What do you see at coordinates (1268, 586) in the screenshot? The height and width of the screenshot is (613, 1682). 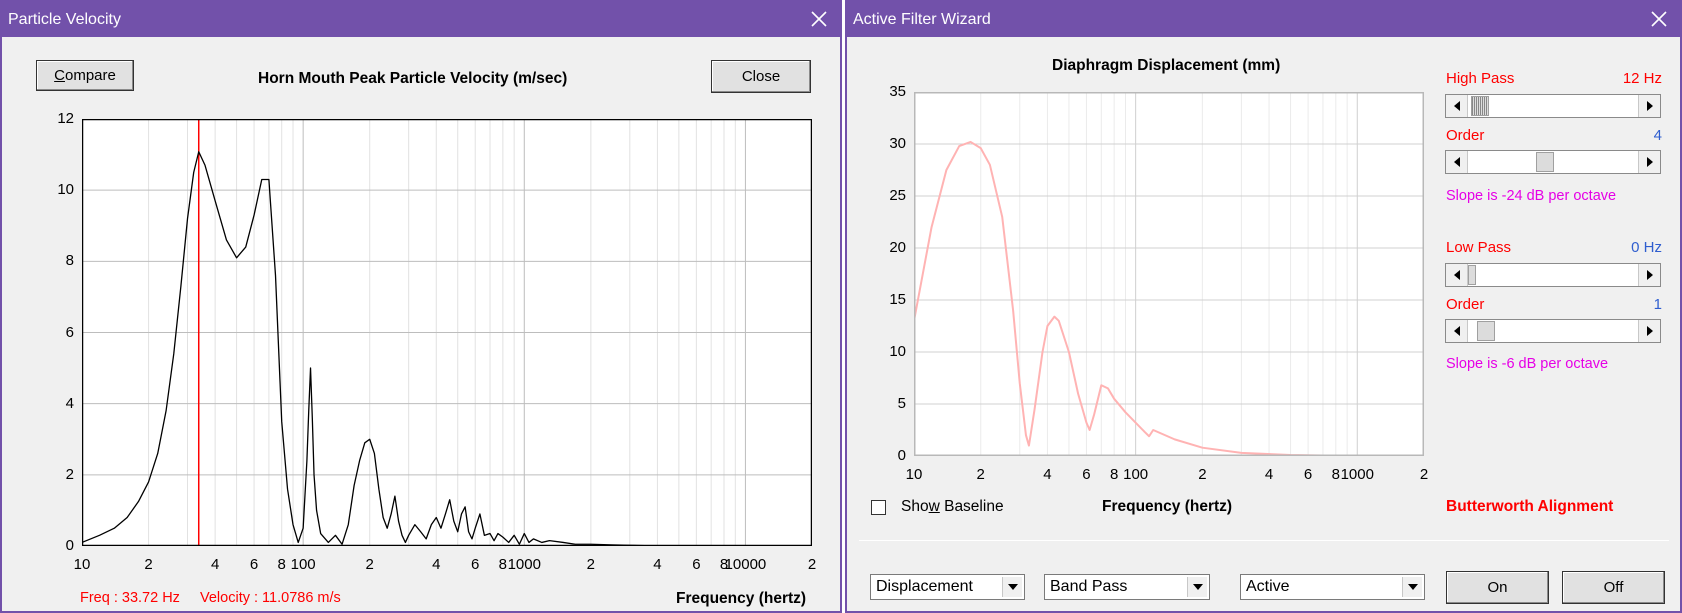 I see `filter-kind-select-value: Active` at bounding box center [1268, 586].